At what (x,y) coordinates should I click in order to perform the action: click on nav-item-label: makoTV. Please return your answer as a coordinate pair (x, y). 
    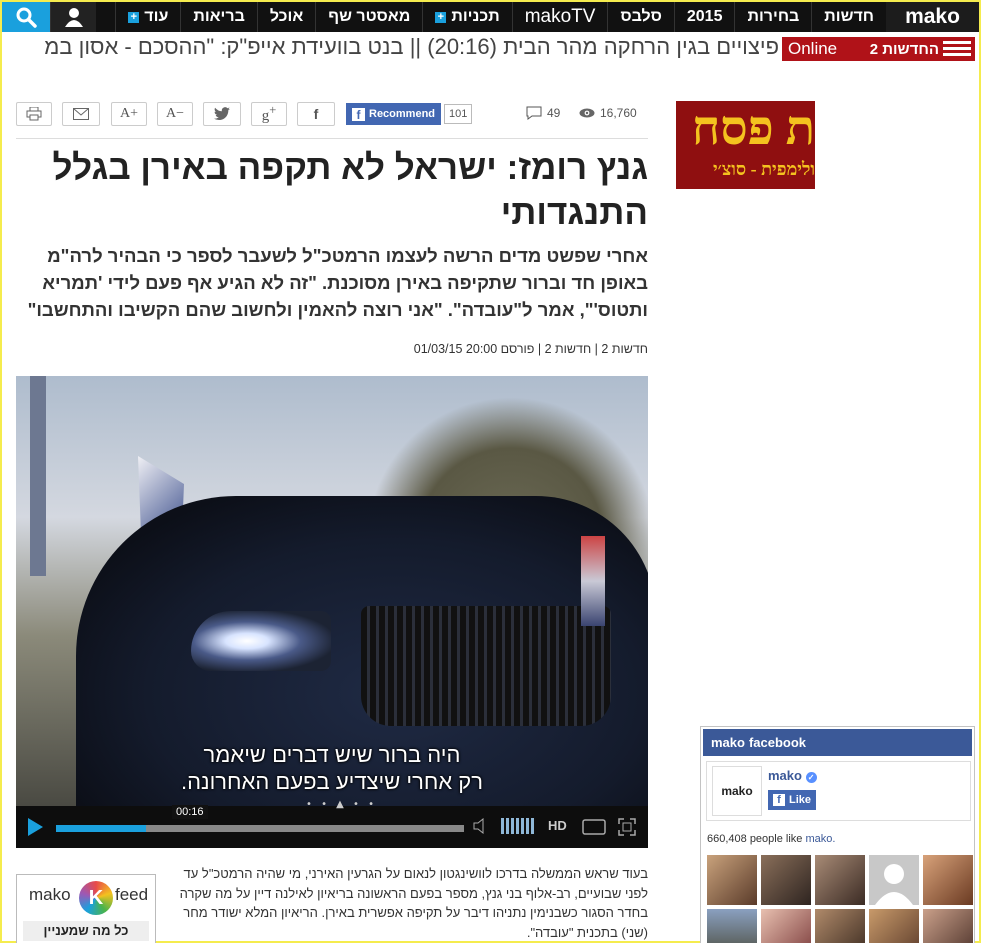
    Looking at the image, I should click on (560, 16).